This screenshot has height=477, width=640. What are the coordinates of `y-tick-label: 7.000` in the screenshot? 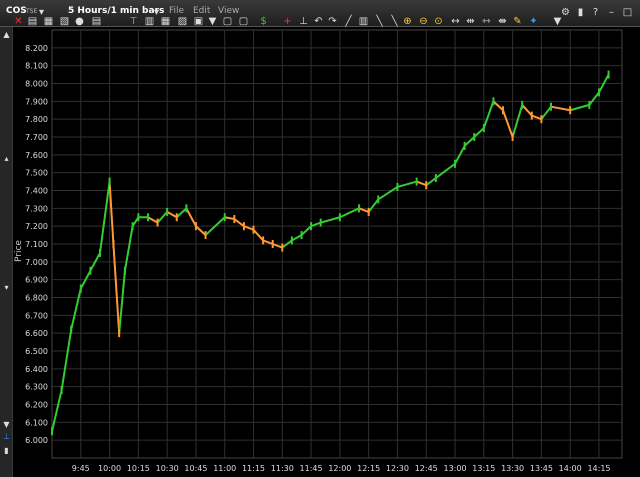 It's located at (36, 262).